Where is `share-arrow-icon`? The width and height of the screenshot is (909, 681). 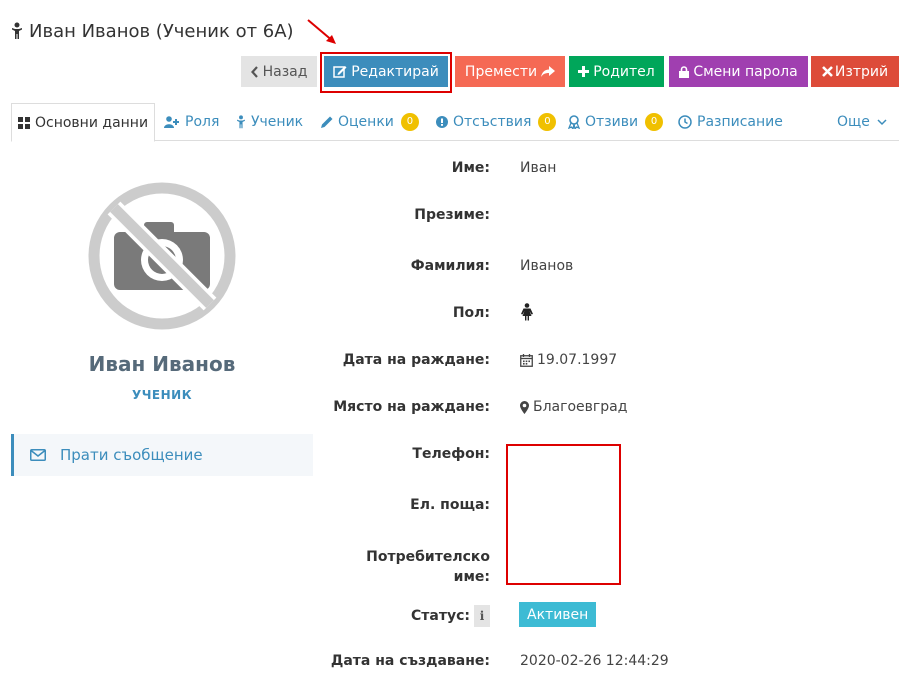
share-arrow-icon is located at coordinates (548, 71).